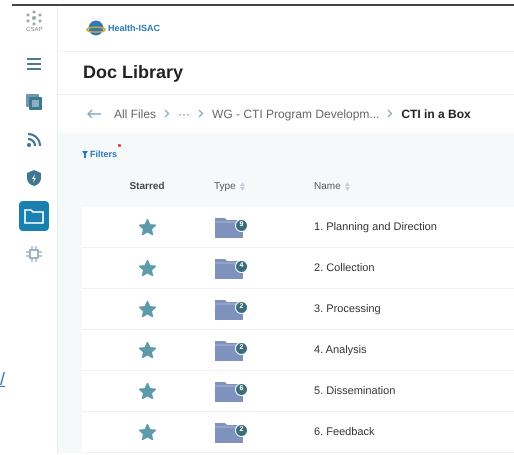 The height and width of the screenshot is (455, 514). I want to click on page-title: Doc Library, so click(133, 72).